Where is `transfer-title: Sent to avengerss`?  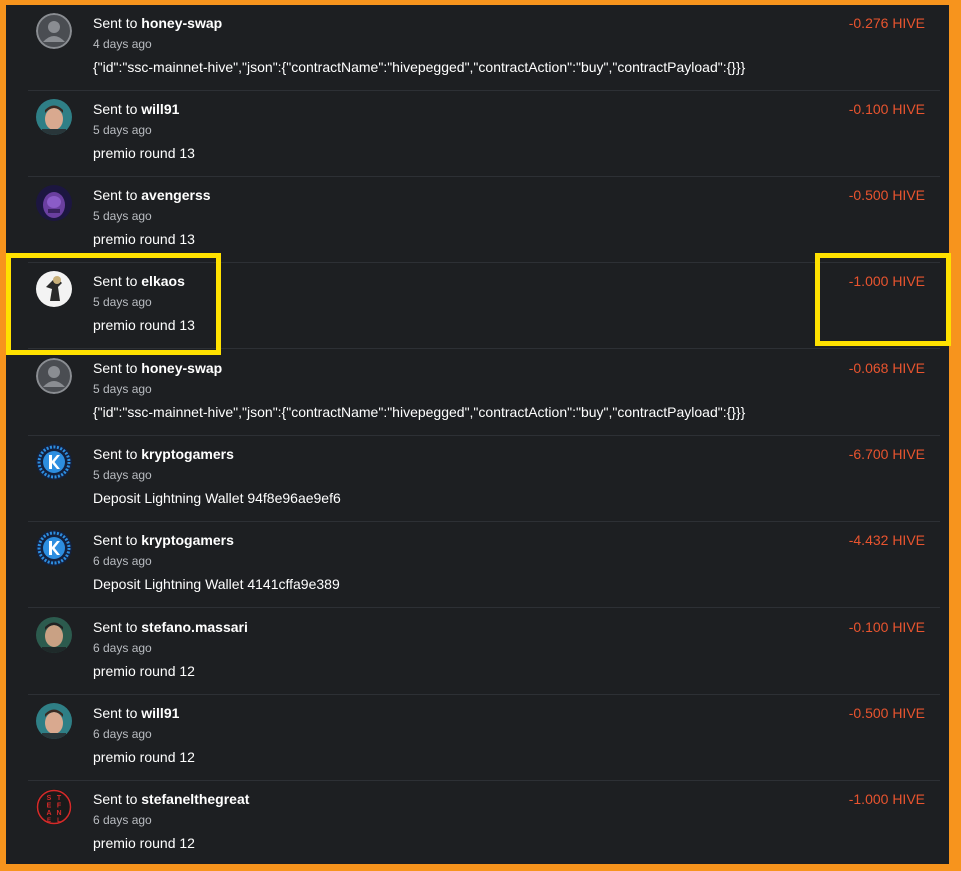 transfer-title: Sent to avengerss is located at coordinates (152, 195).